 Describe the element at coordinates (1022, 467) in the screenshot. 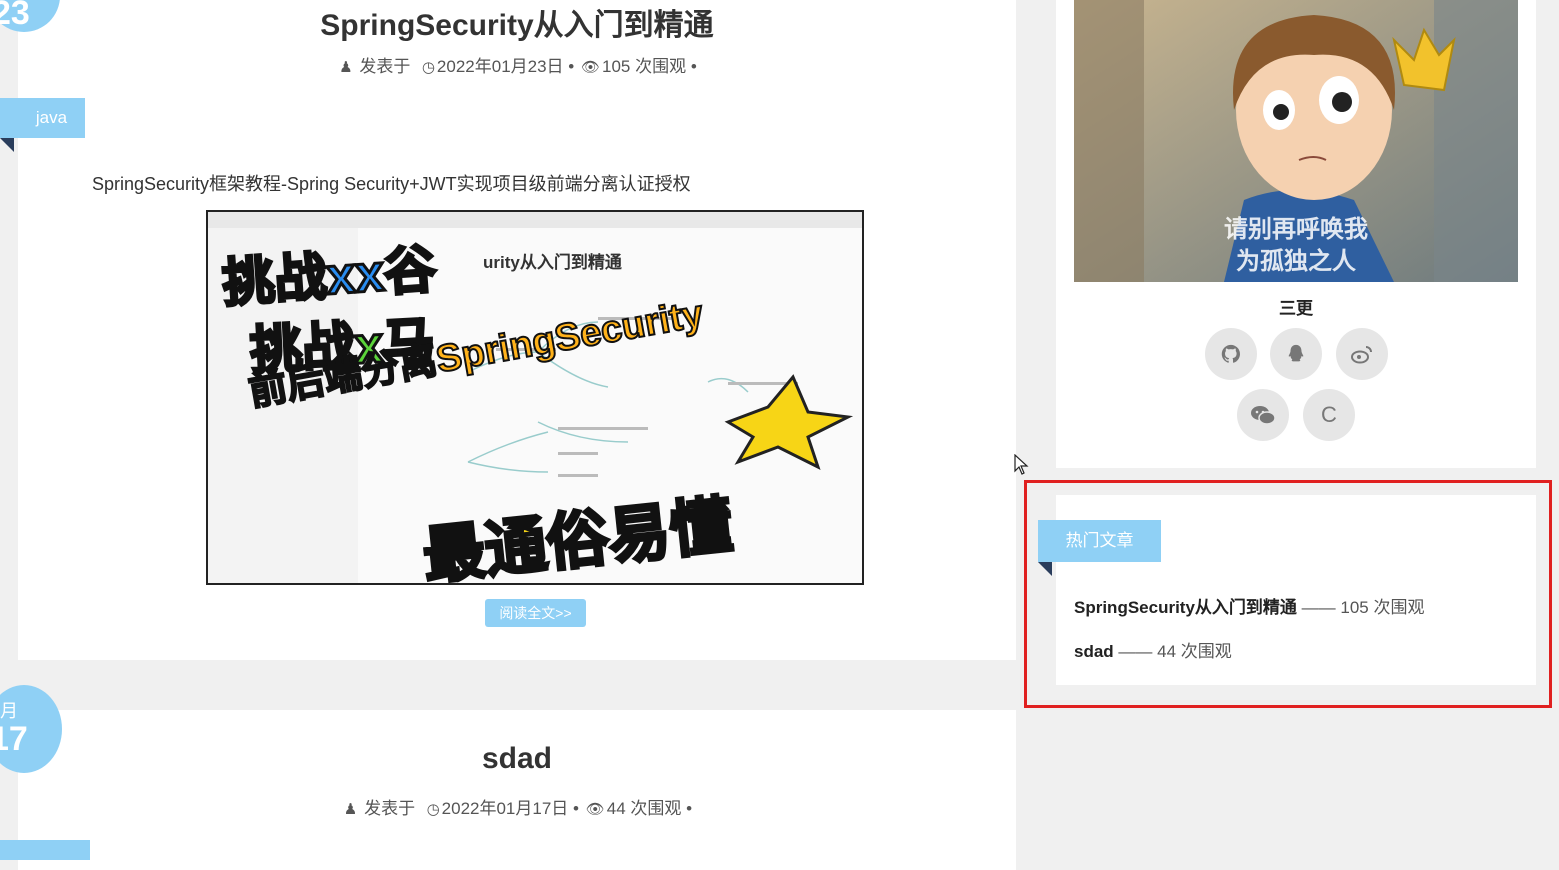

I see `mouse-cursor-icon` at that location.